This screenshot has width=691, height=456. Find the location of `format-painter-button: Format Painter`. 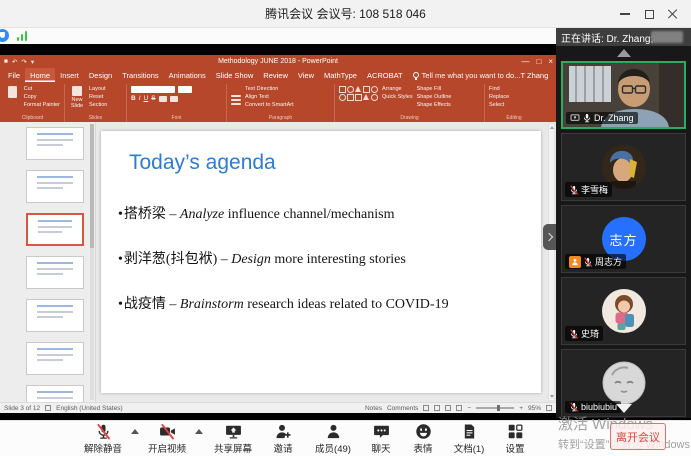

format-painter-button: Format Painter is located at coordinates (42, 105).